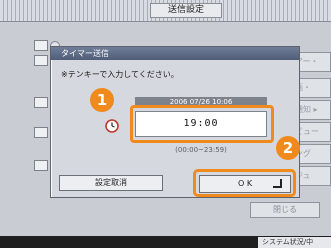 The width and height of the screenshot is (331, 248). Describe the element at coordinates (202, 124) in the screenshot. I see `time-input-highlight` at that location.